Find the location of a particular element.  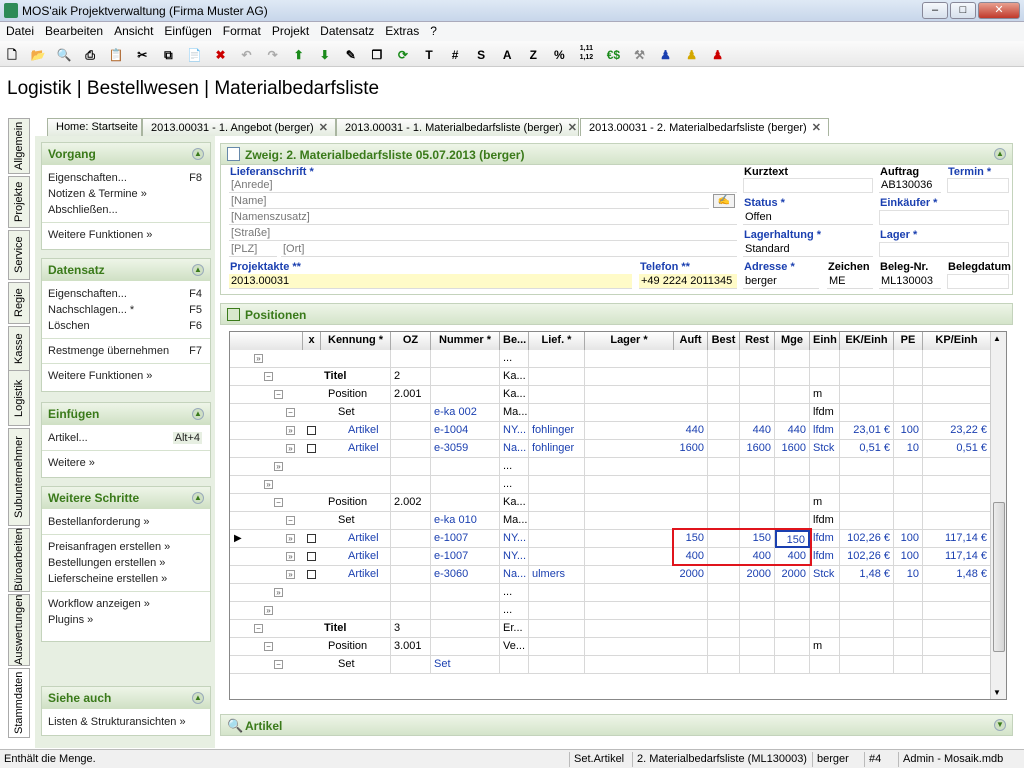

cell-kp: 0,51 € is located at coordinates (957, 449).